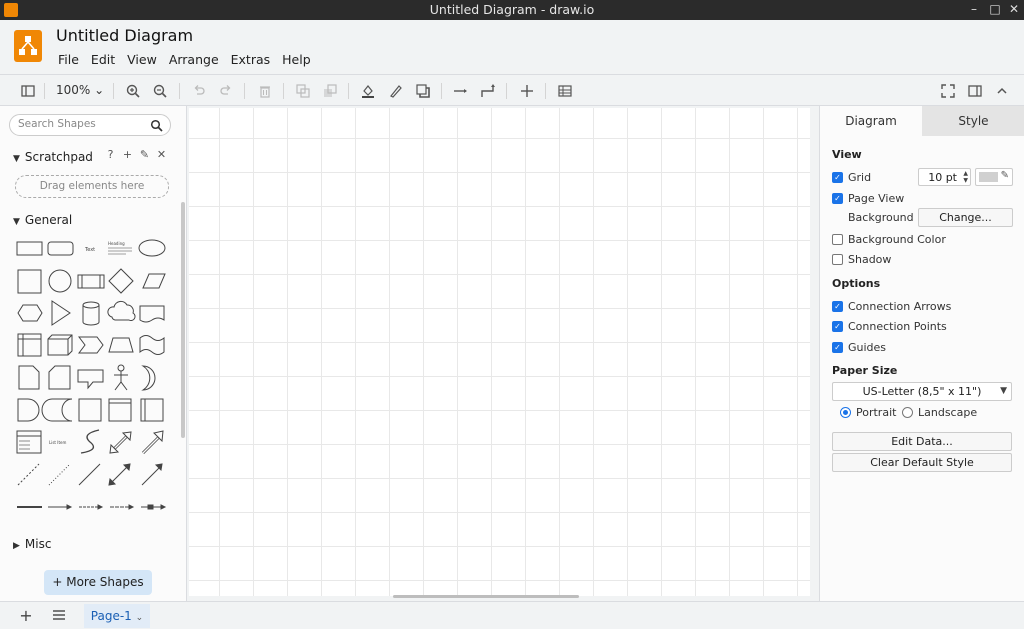  I want to click on shape-delay, so click(28, 410).